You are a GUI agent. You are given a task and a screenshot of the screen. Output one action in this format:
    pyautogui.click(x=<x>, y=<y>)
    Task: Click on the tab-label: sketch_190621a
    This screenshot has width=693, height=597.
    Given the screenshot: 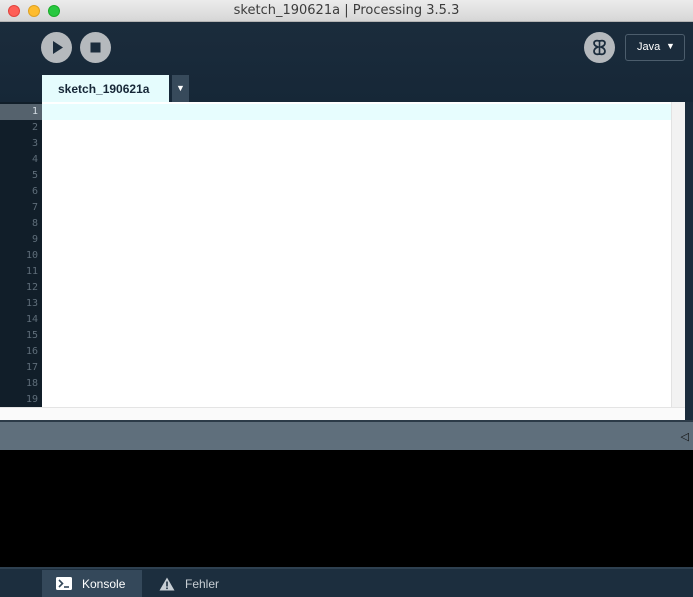 What is the action you would take?
    pyautogui.click(x=104, y=89)
    